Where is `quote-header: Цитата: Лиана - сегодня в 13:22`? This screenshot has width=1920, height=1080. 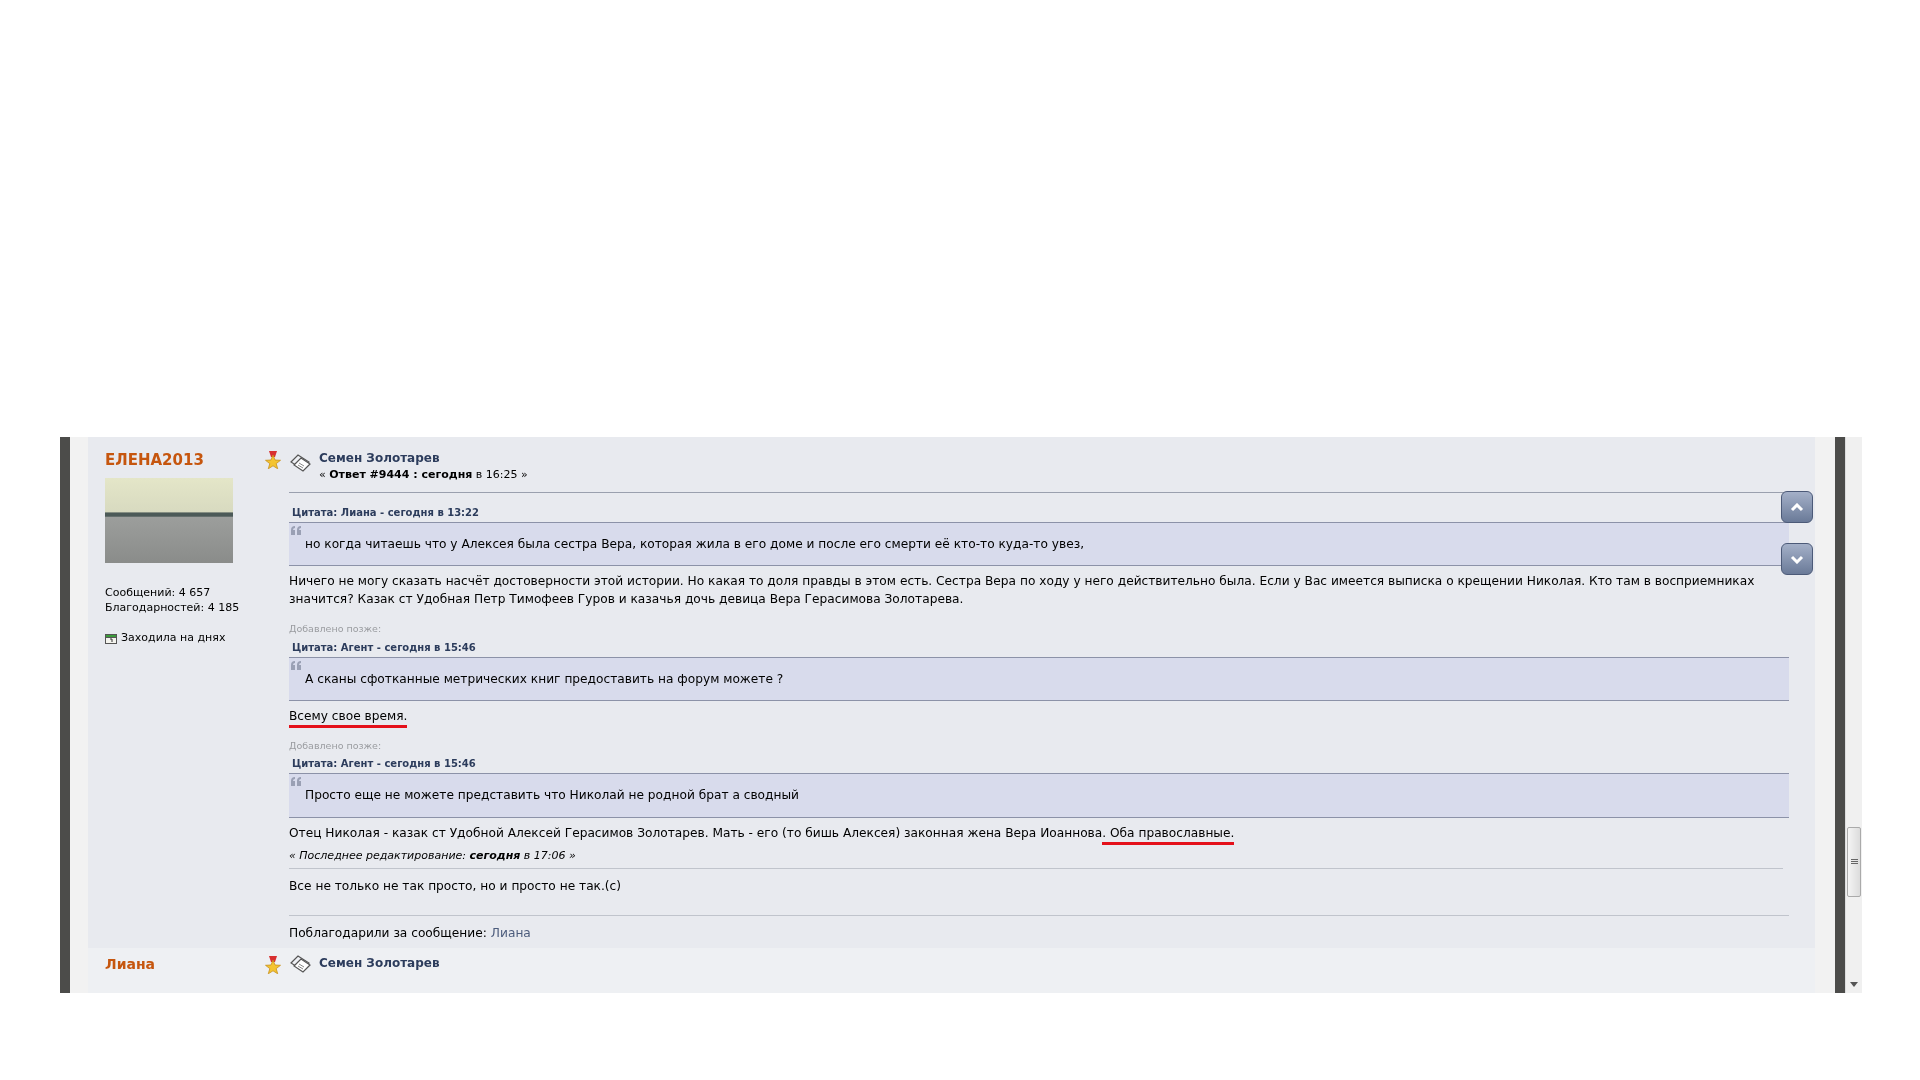 quote-header: Цитата: Лиана - сегодня в 13:22 is located at coordinates (386, 512).